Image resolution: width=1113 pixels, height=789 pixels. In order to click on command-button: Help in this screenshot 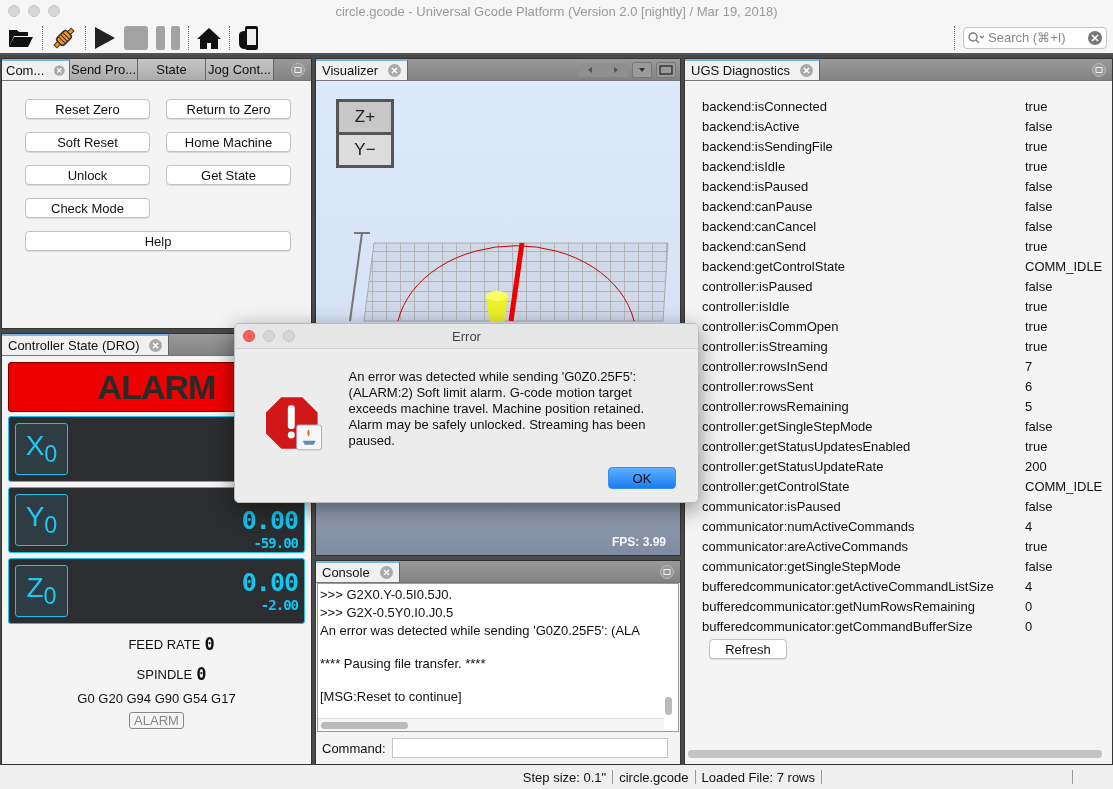, I will do `click(158, 241)`.